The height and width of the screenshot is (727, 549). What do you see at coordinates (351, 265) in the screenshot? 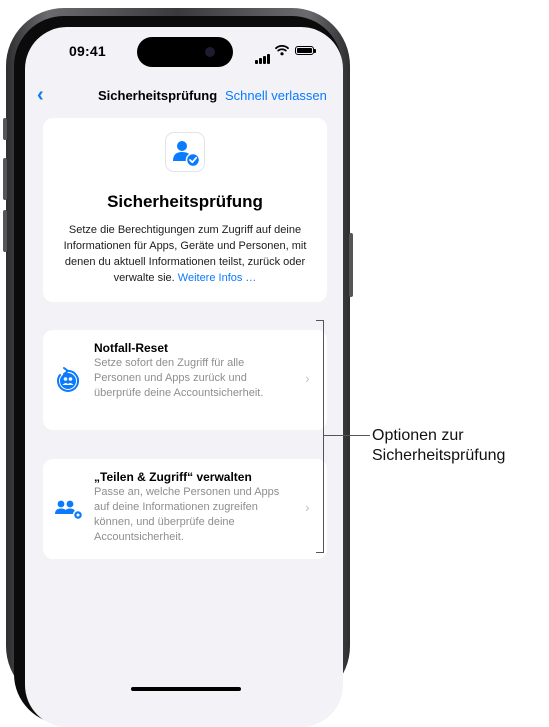
I see `side-button` at bounding box center [351, 265].